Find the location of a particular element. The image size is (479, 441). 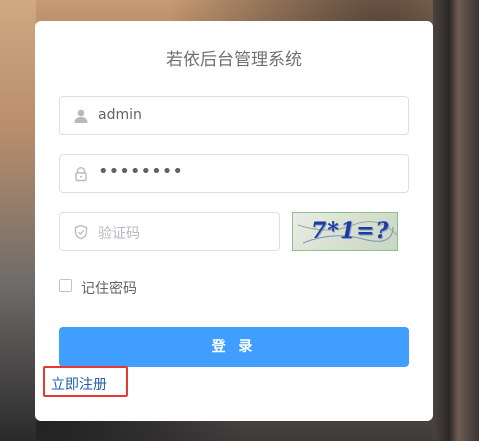

captcha-text: 7*1=? is located at coordinates (350, 231).